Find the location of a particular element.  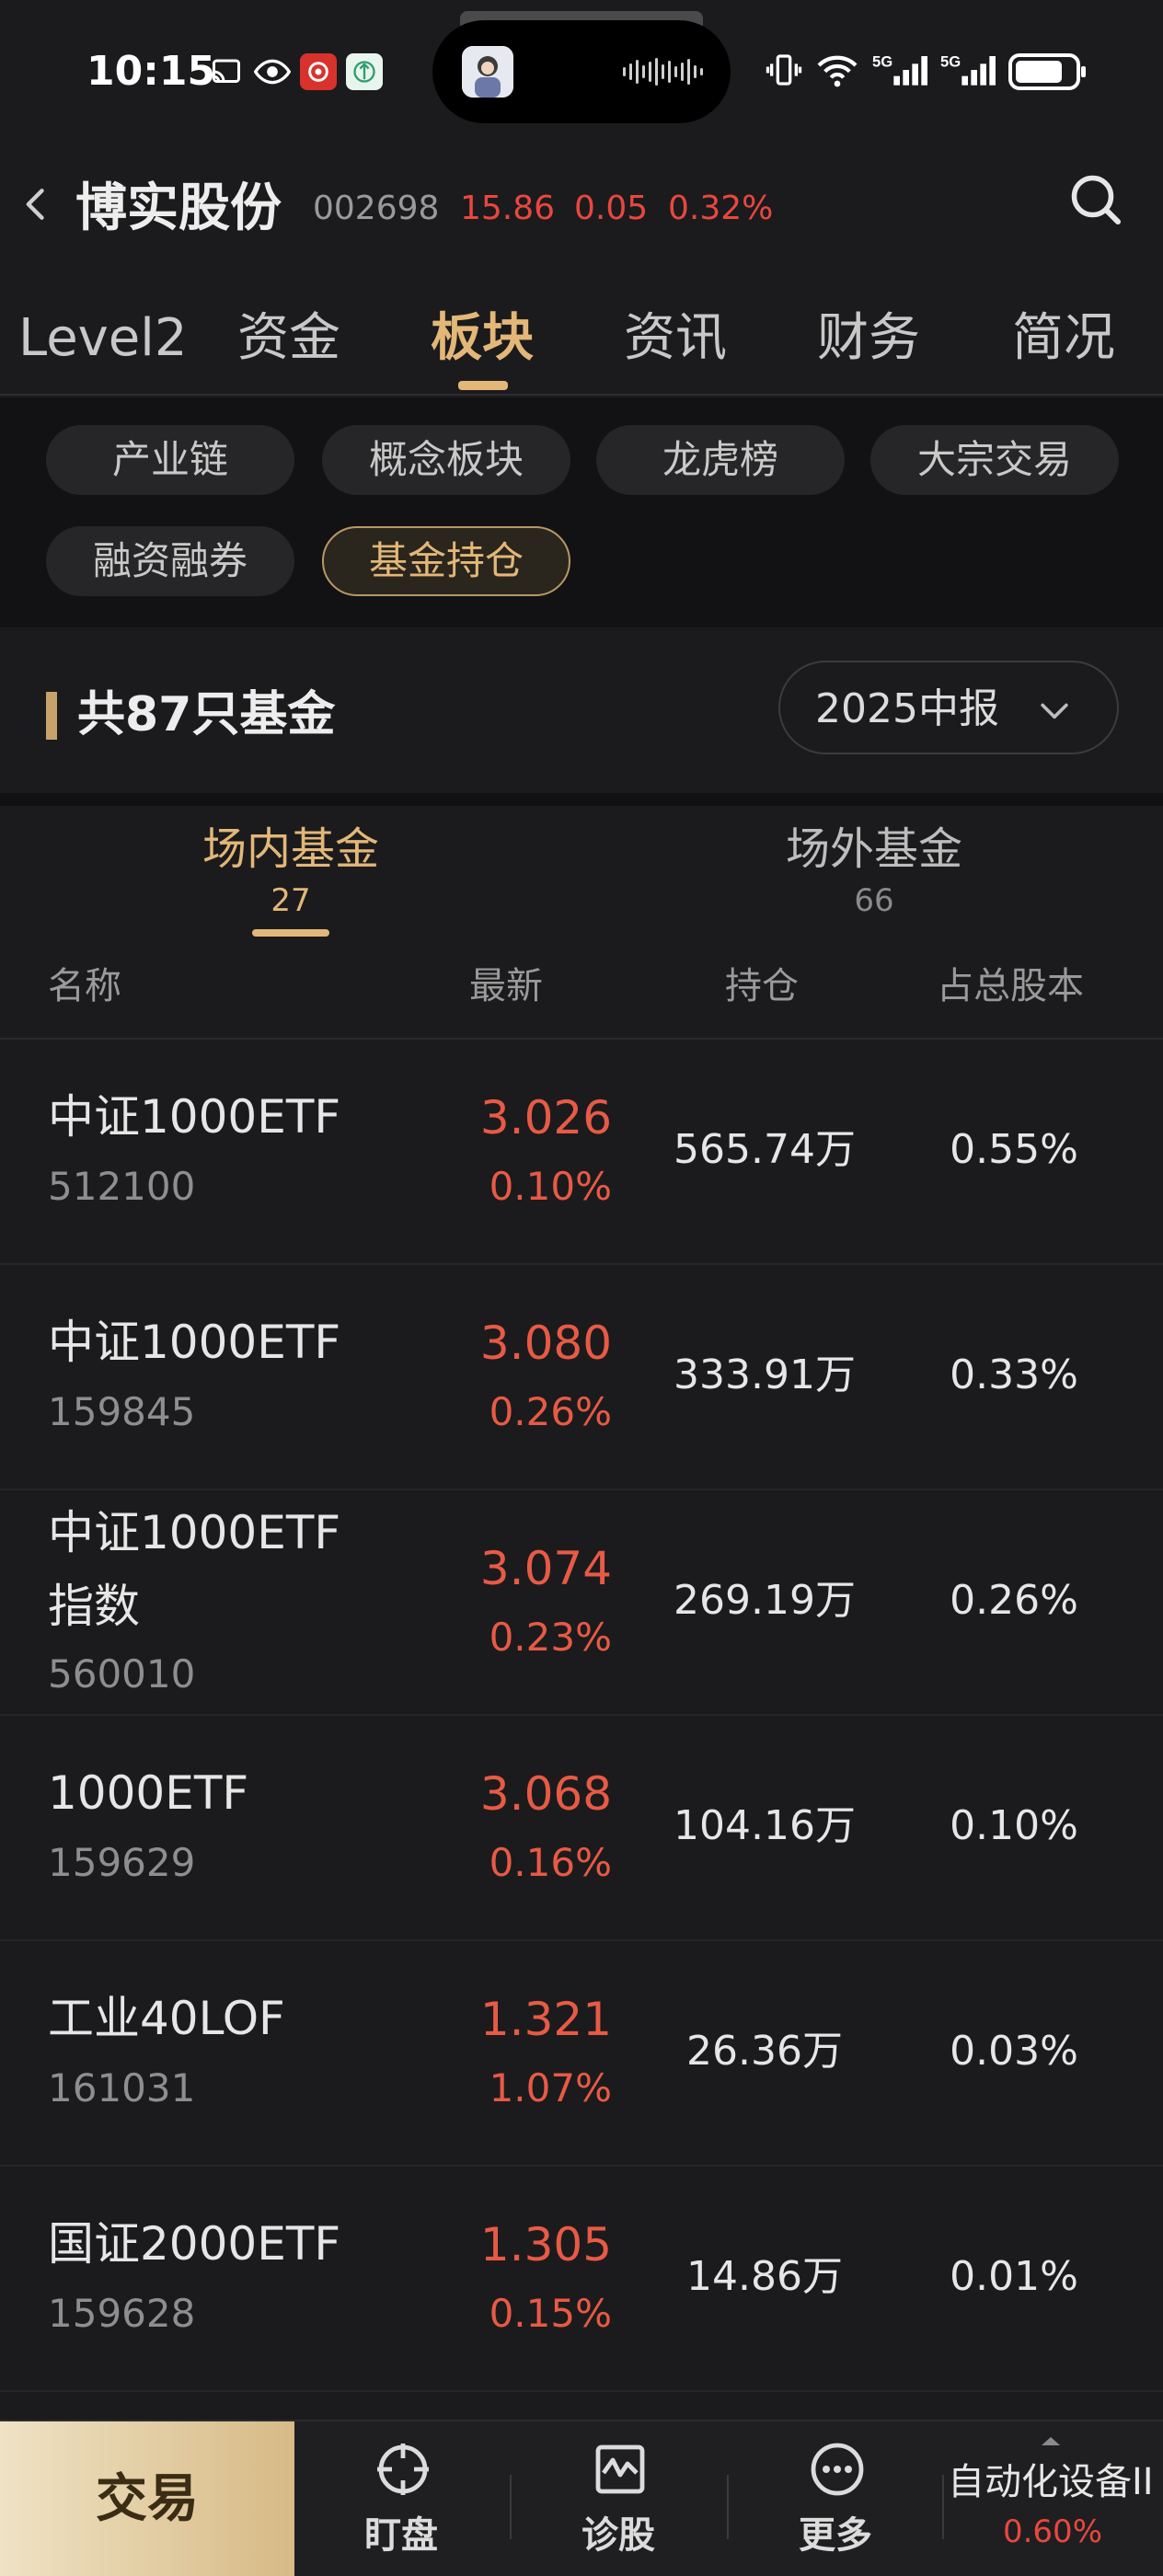

chip-fund-holdings: 基金持仓 is located at coordinates (446, 561).